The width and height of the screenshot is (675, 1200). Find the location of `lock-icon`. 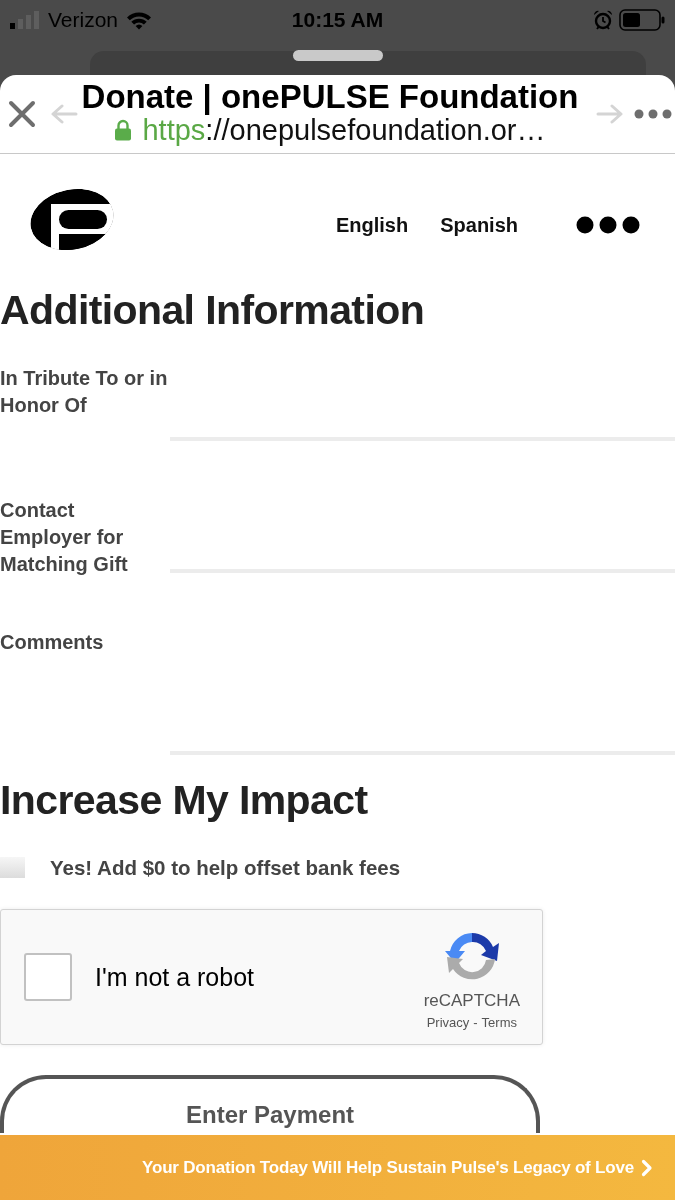

lock-icon is located at coordinates (123, 130).